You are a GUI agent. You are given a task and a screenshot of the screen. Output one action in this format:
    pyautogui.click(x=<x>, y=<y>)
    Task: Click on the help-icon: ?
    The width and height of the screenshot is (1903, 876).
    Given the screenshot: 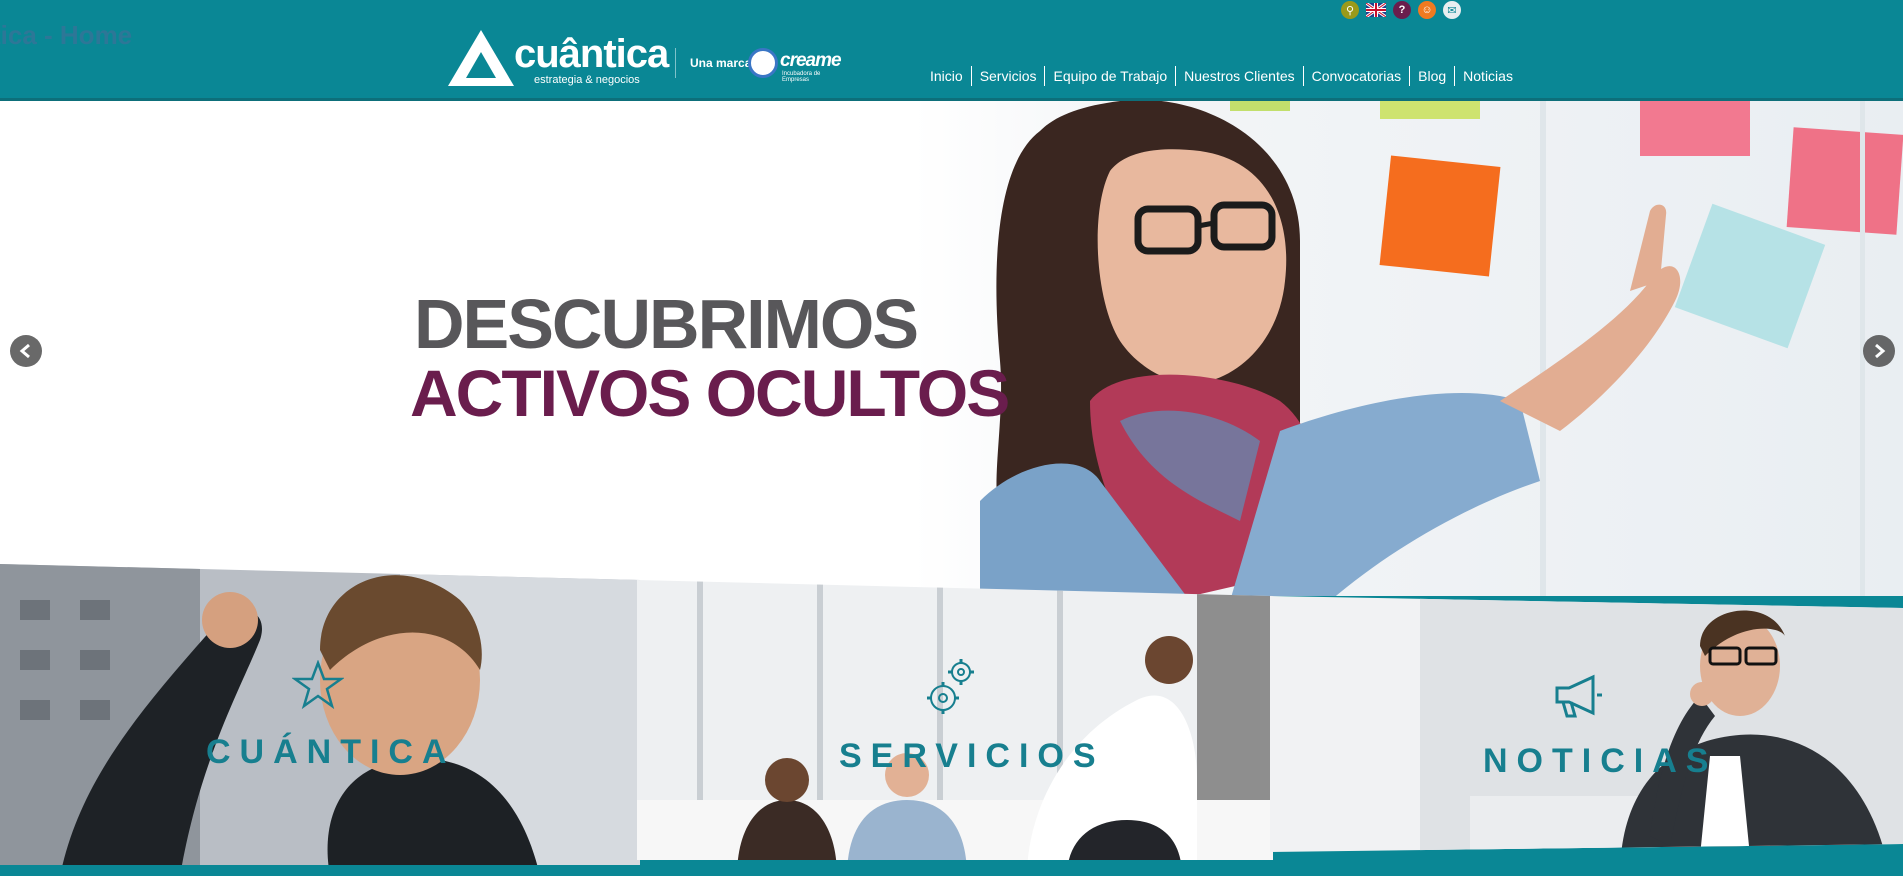 What is the action you would take?
    pyautogui.click(x=1402, y=10)
    